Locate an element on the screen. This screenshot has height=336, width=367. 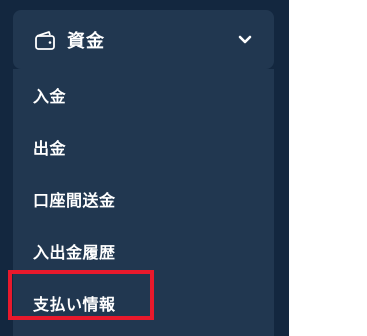
menu-item-deposit: 入金 is located at coordinates (143, 95).